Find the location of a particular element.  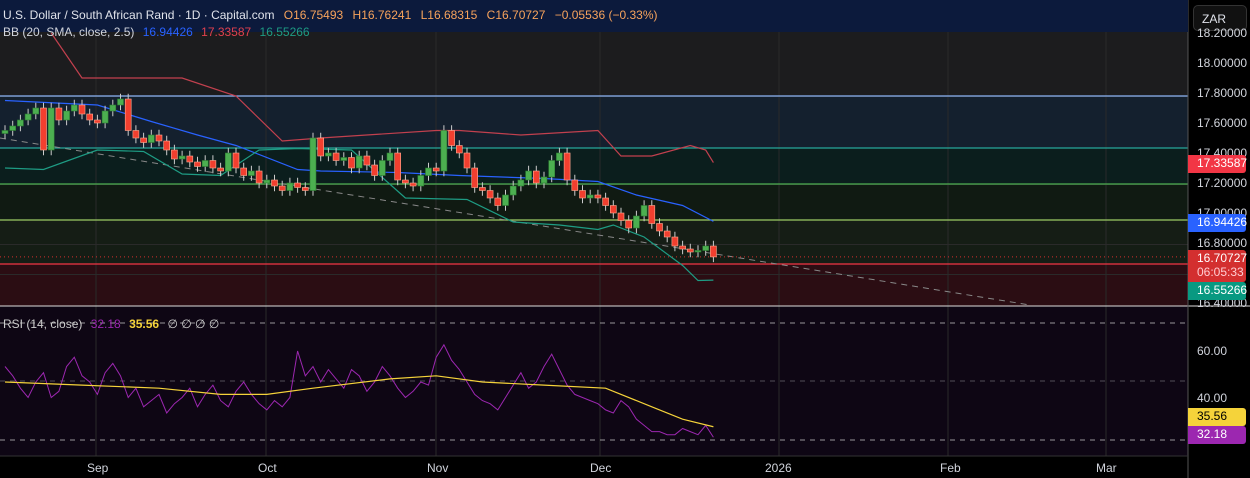

price-tick: 18.20000 is located at coordinates (1222, 33).